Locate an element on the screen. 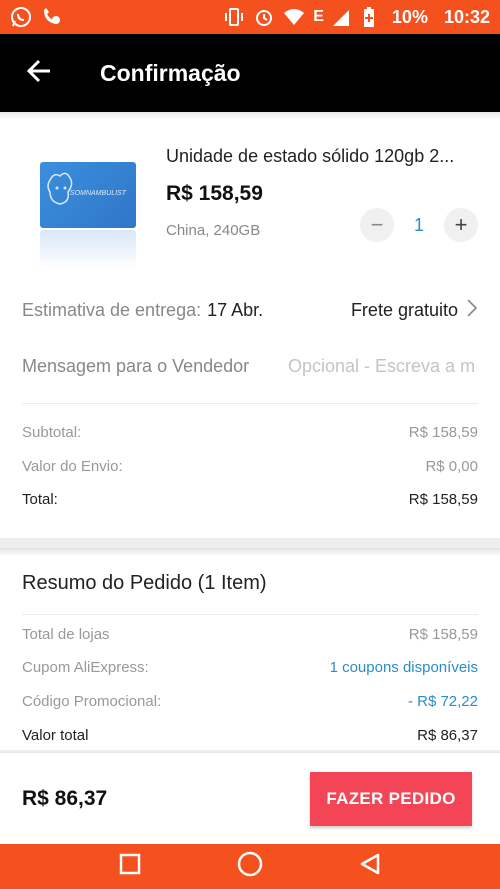 This screenshot has height=889, width=500. signal-icon is located at coordinates (343, 17).